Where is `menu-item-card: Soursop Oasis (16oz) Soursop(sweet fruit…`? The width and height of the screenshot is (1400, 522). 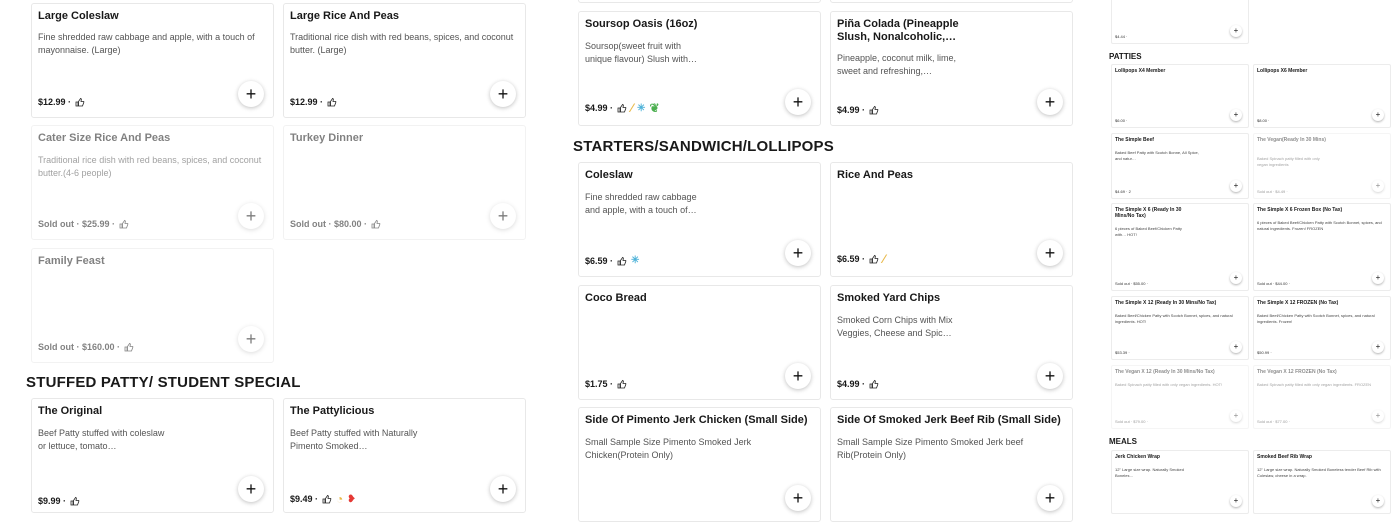 menu-item-card: Soursop Oasis (16oz) Soursop(sweet fruit… is located at coordinates (699, 68).